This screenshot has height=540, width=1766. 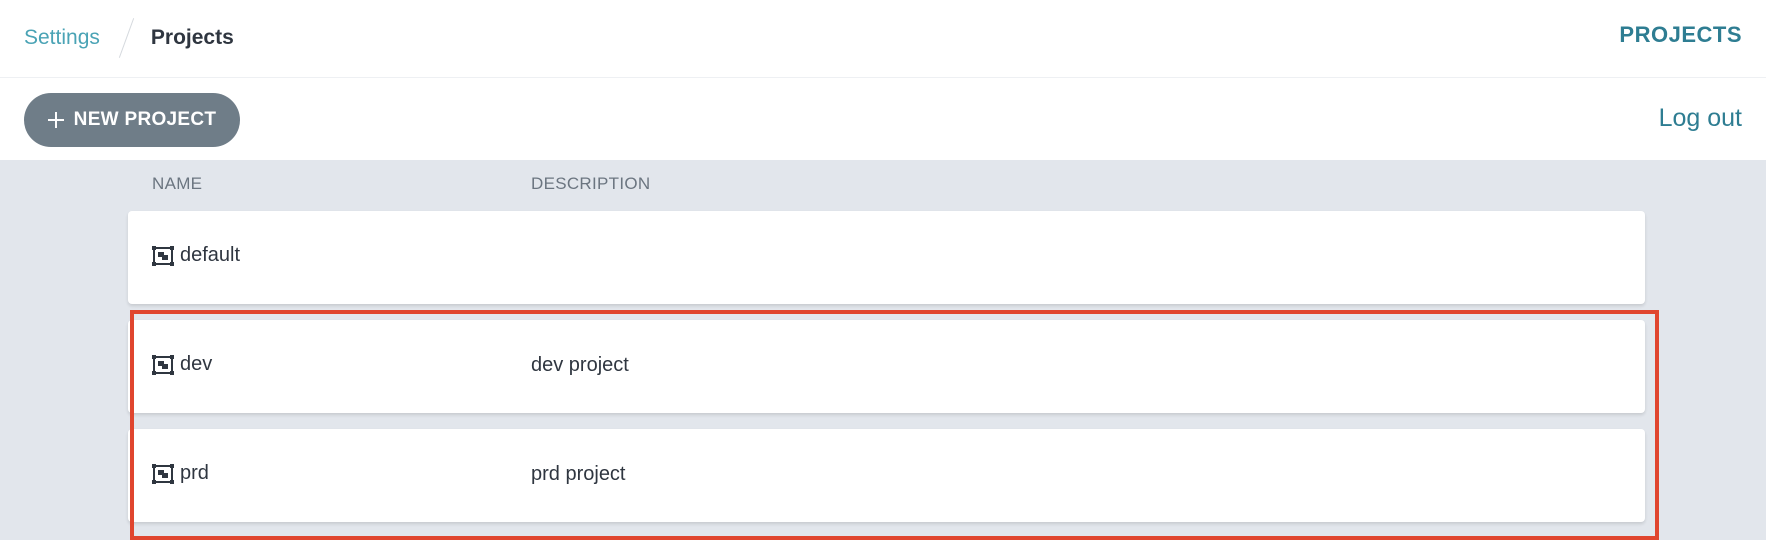 What do you see at coordinates (590, 184) in the screenshot?
I see `column-header-description: DESCRIPTION` at bounding box center [590, 184].